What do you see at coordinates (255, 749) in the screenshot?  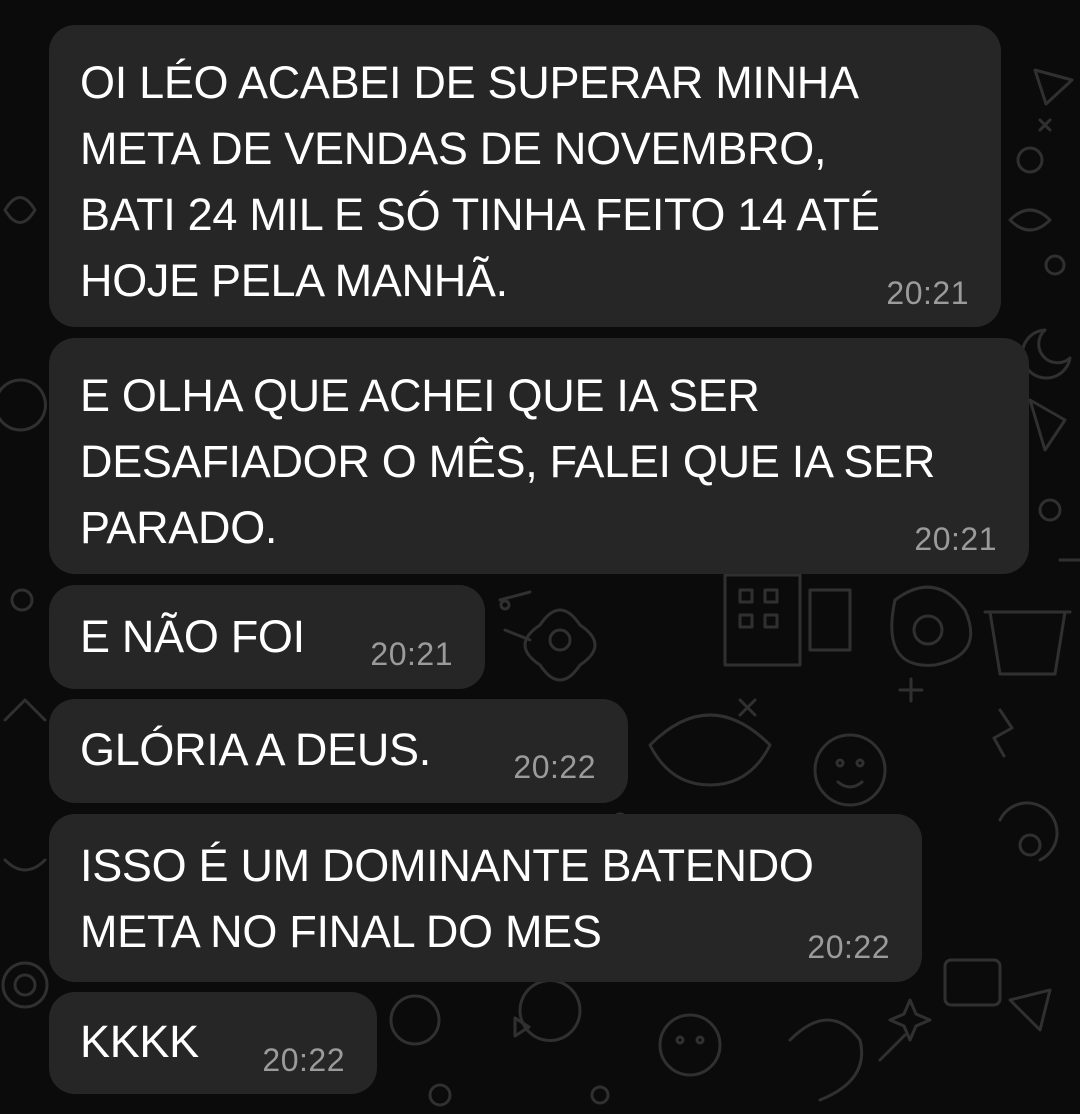 I see `message-text: GLÓRIA A DEUS.` at bounding box center [255, 749].